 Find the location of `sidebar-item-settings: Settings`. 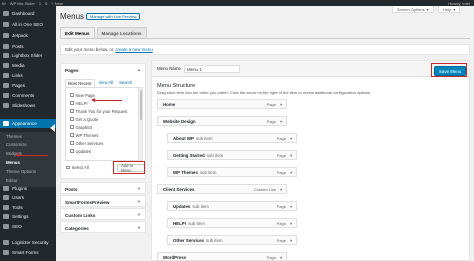

sidebar-item-settings: Settings is located at coordinates (28, 216).